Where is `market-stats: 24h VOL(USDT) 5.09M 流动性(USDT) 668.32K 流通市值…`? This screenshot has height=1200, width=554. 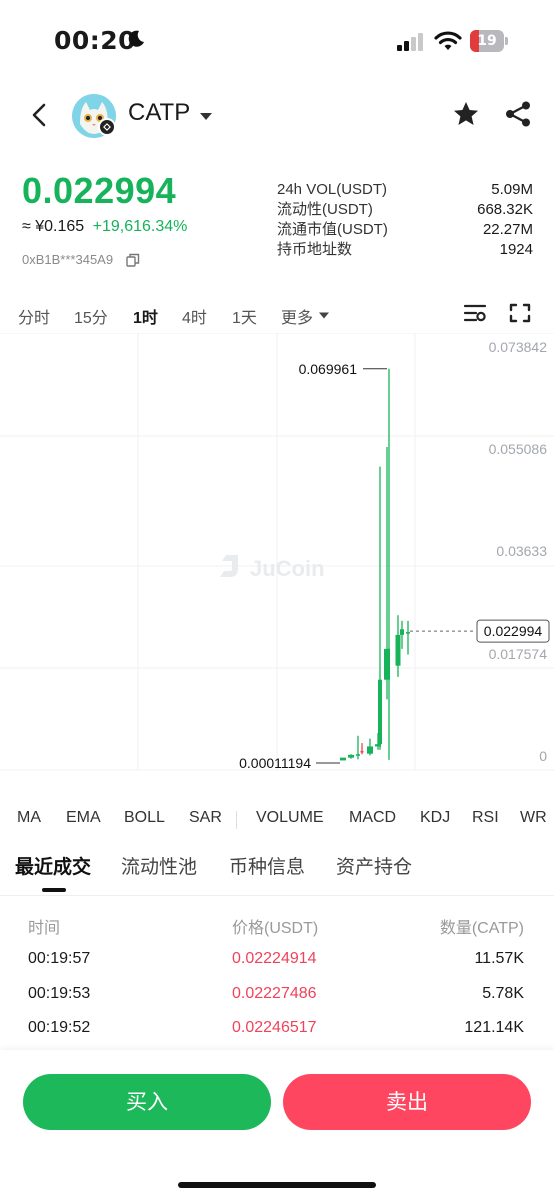 market-stats: 24h VOL(USDT) 5.09M 流动性(USDT) 668.32K 流通市值… is located at coordinates (405, 220).